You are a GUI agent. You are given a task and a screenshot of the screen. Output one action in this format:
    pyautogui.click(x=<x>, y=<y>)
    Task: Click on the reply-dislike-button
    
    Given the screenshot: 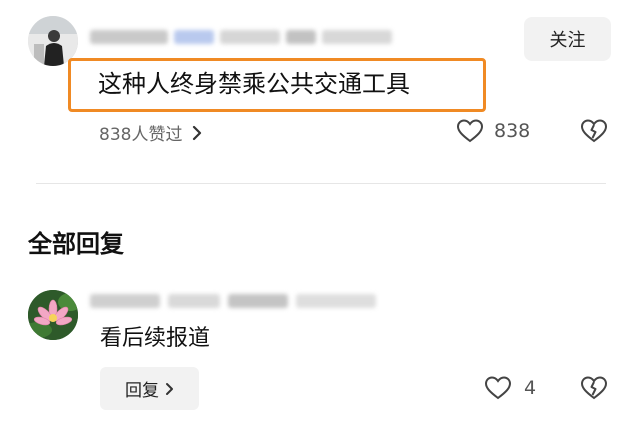 What is the action you would take?
    pyautogui.click(x=594, y=390)
    